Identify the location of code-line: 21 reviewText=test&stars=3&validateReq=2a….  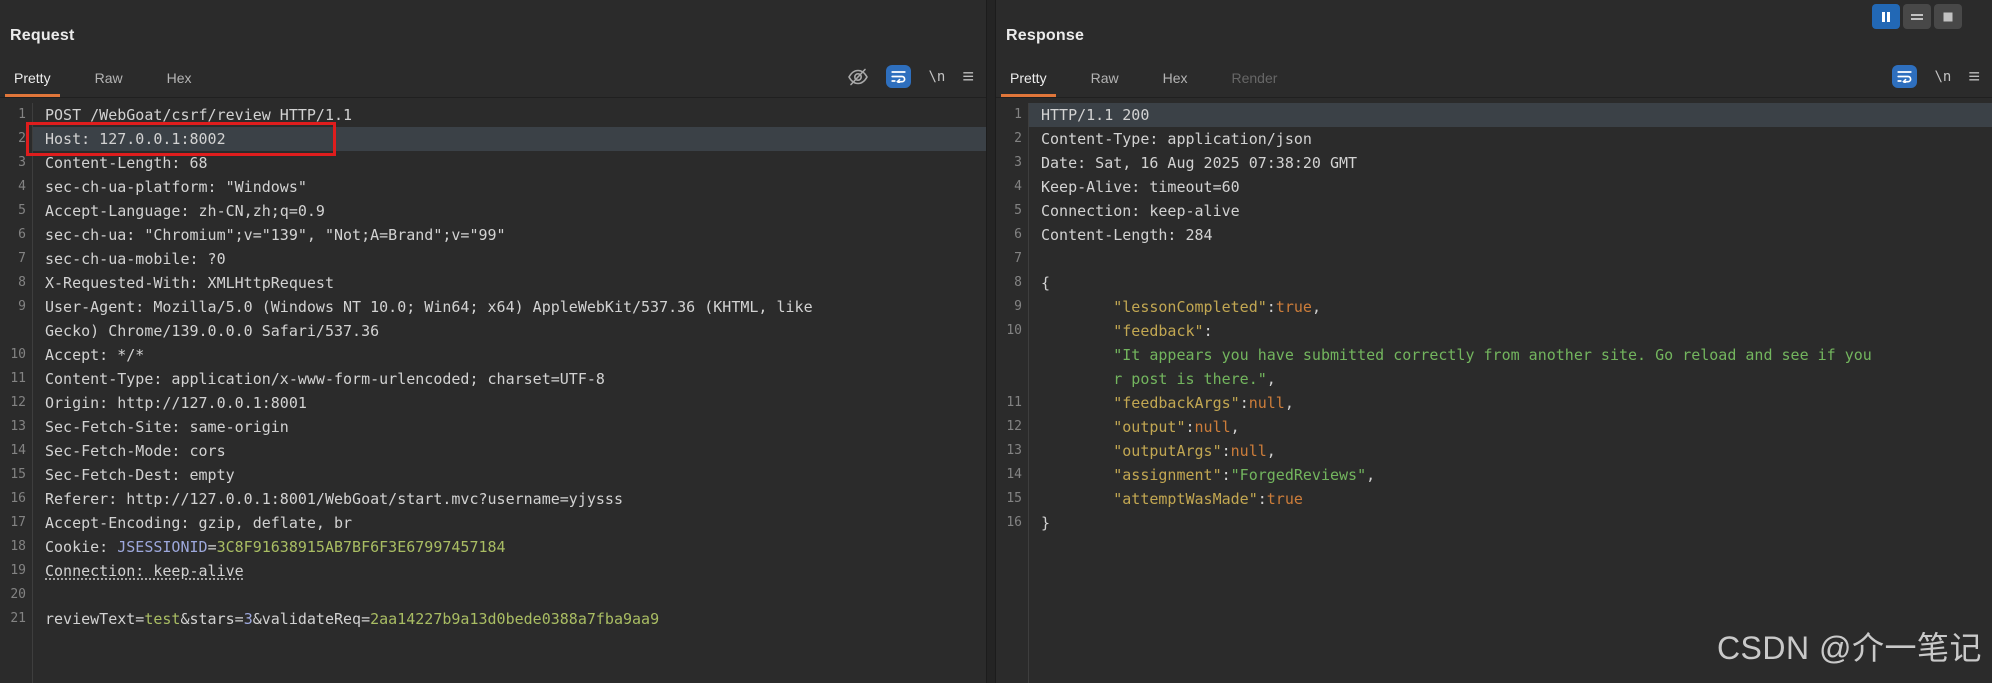
(493, 619).